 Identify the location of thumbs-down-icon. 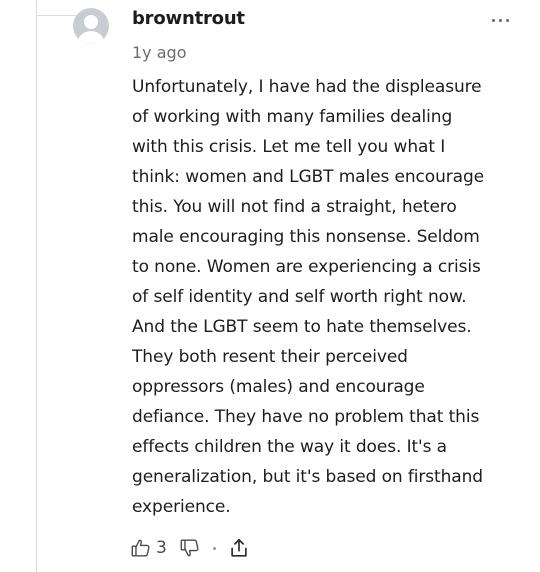
(189, 548).